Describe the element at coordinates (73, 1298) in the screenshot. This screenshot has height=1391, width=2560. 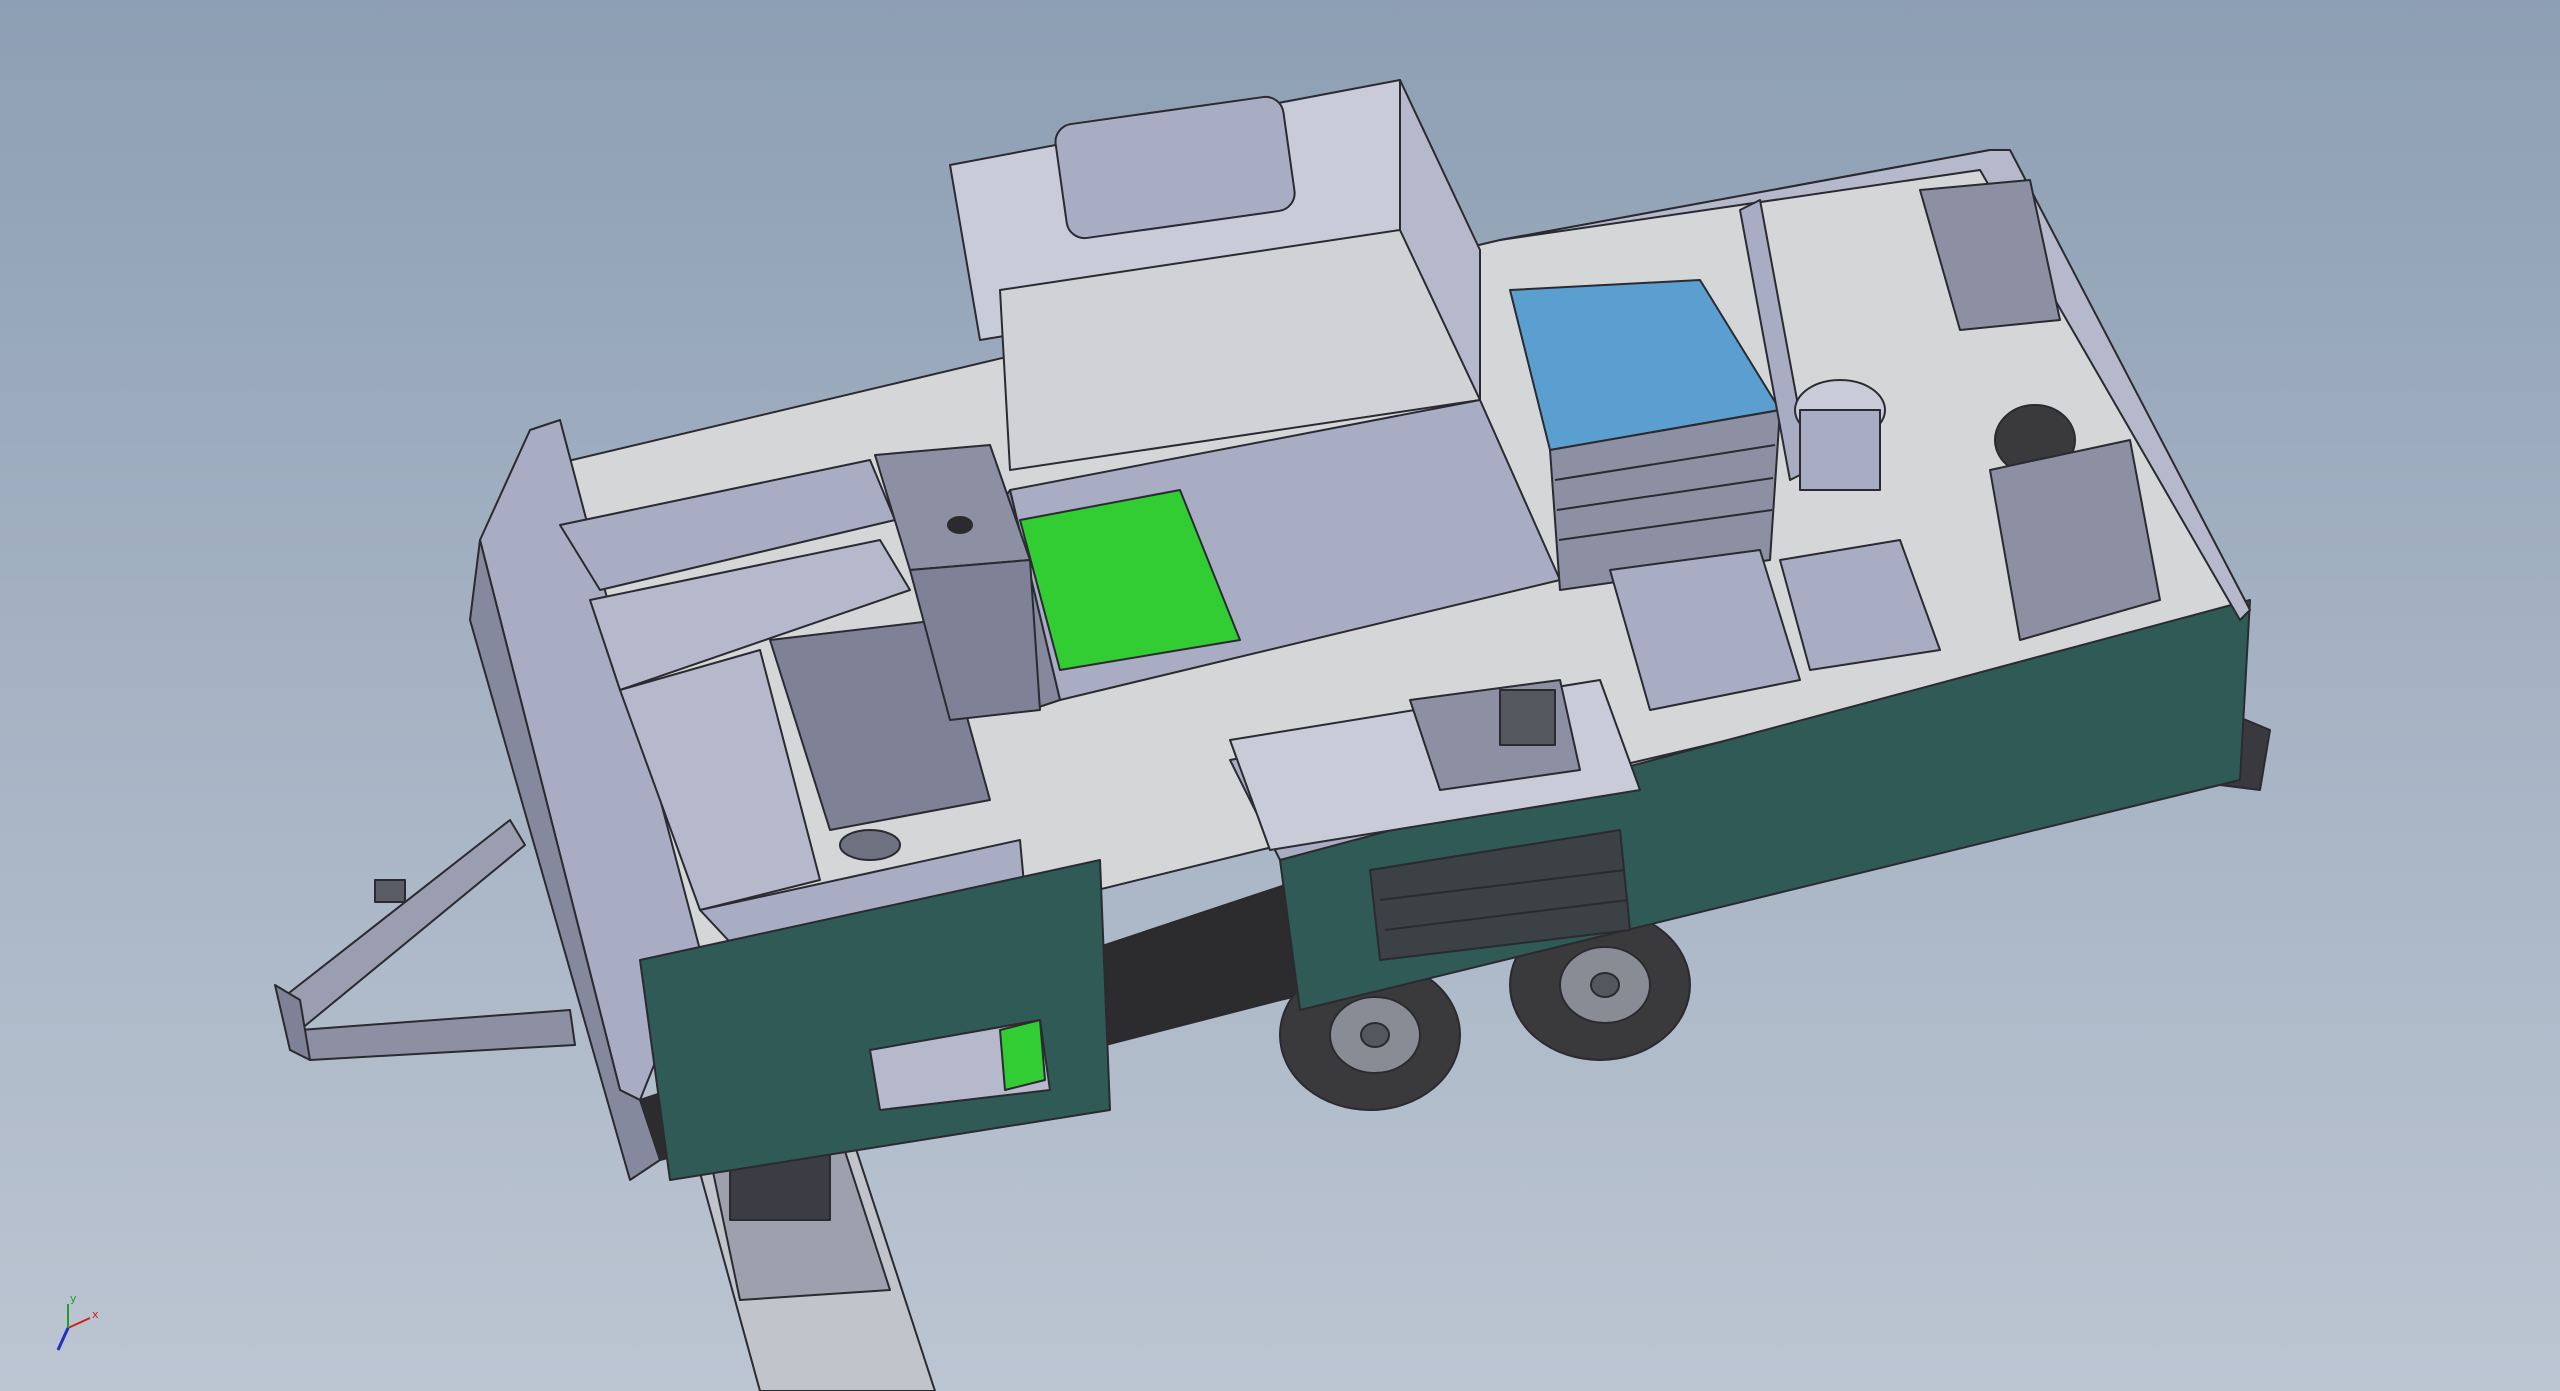
I see `triad-y-label: y` at that location.